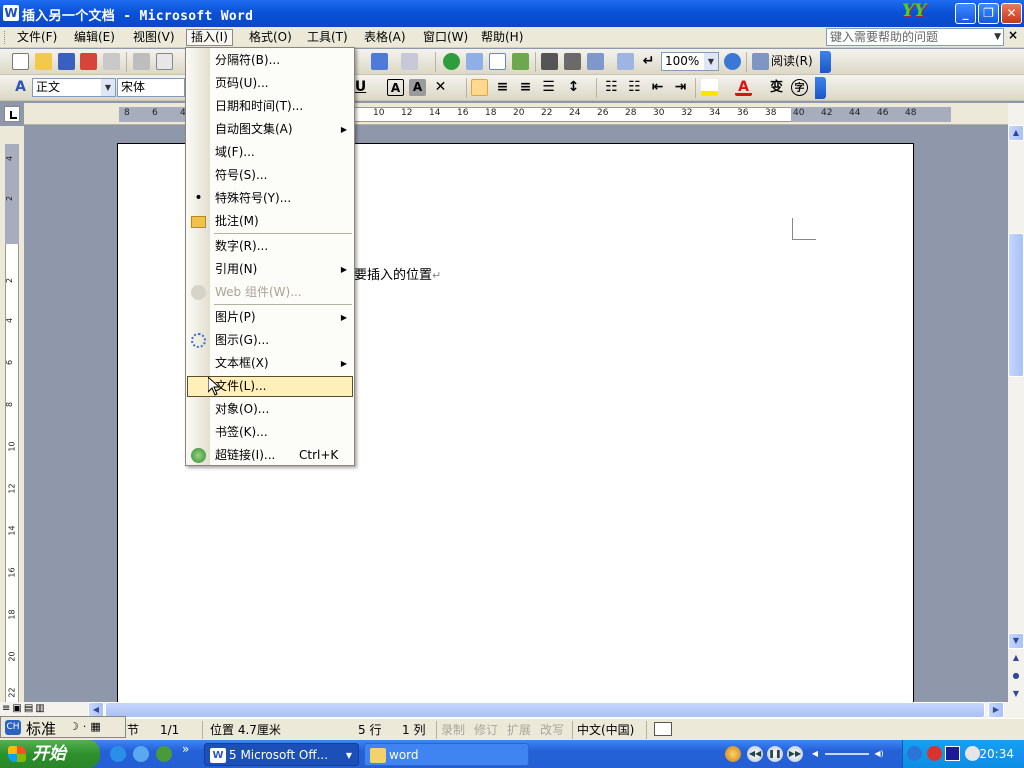 This screenshot has width=1024, height=768. Describe the element at coordinates (417, 87) in the screenshot. I see `char-shading-button: A` at that location.